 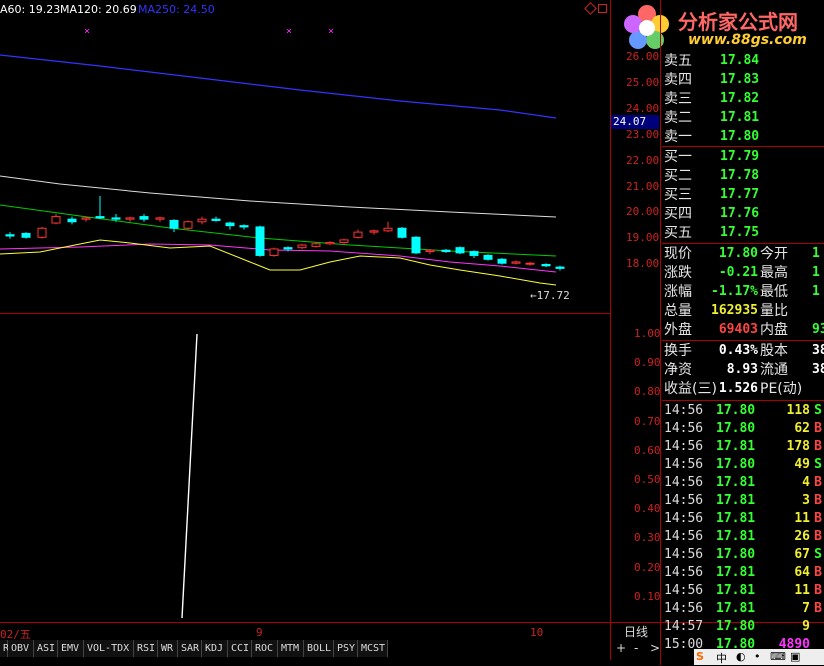 What do you see at coordinates (795, 656) in the screenshot?
I see `skin-icon: ▣` at bounding box center [795, 656].